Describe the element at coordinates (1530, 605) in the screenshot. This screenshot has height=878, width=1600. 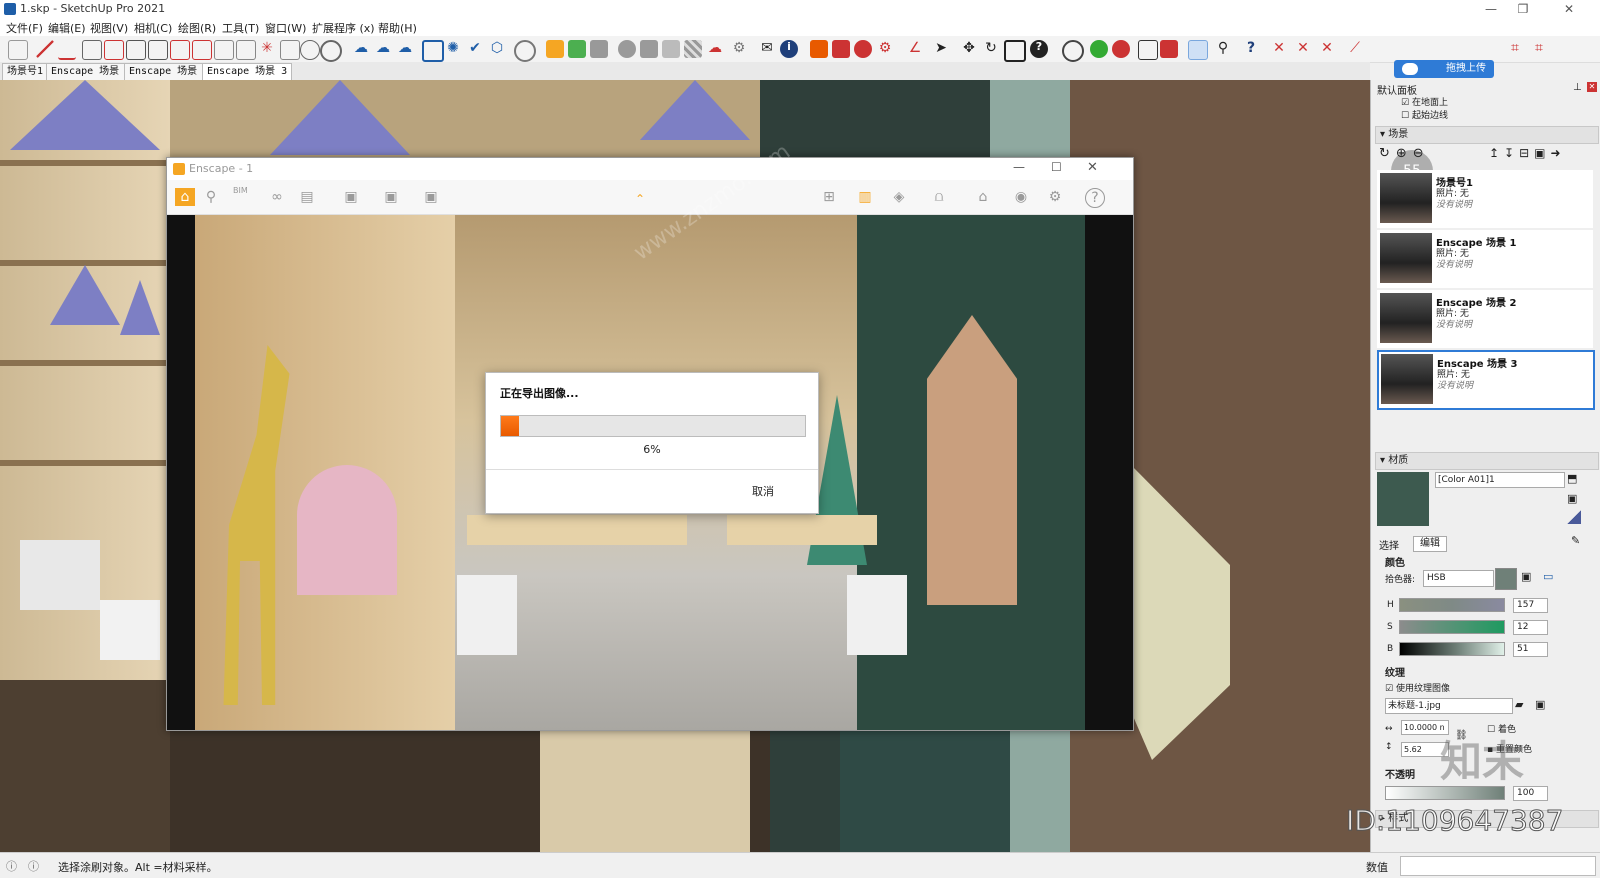
I see `h-value: 157` at that location.